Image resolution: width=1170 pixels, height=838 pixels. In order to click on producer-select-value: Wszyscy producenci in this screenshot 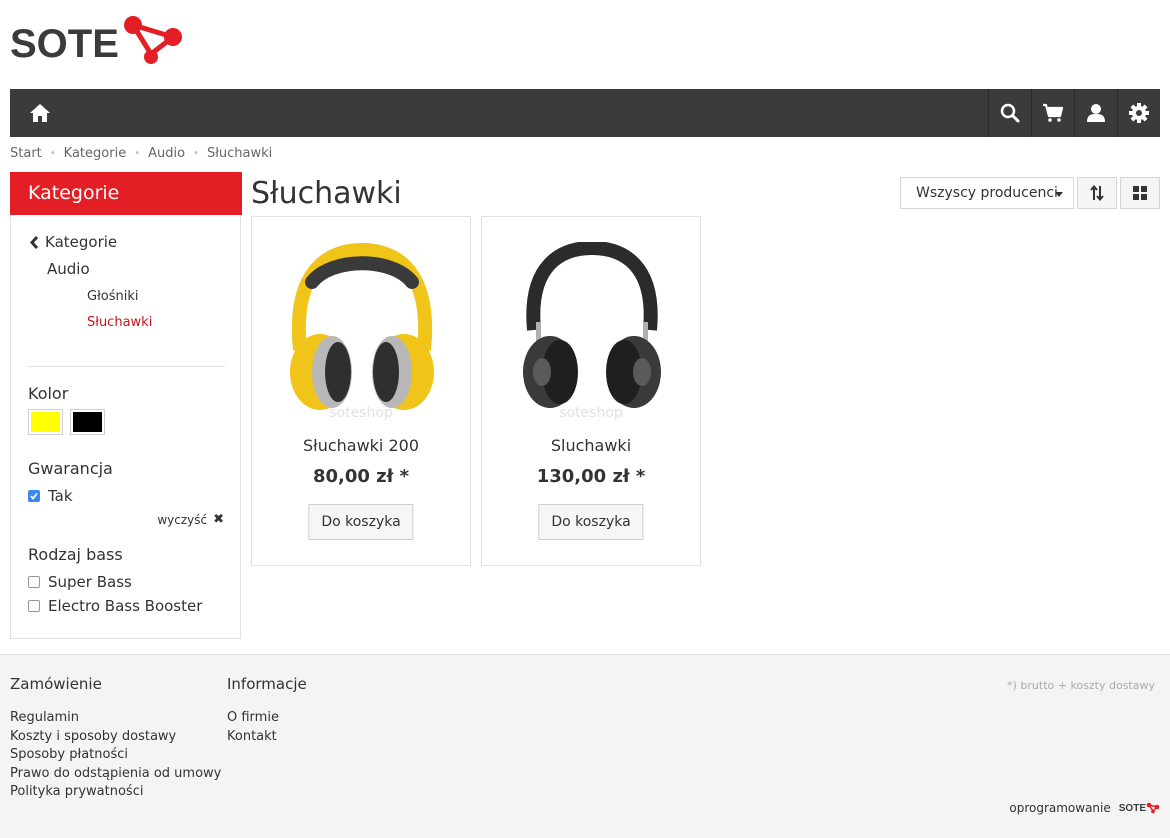, I will do `click(987, 193)`.